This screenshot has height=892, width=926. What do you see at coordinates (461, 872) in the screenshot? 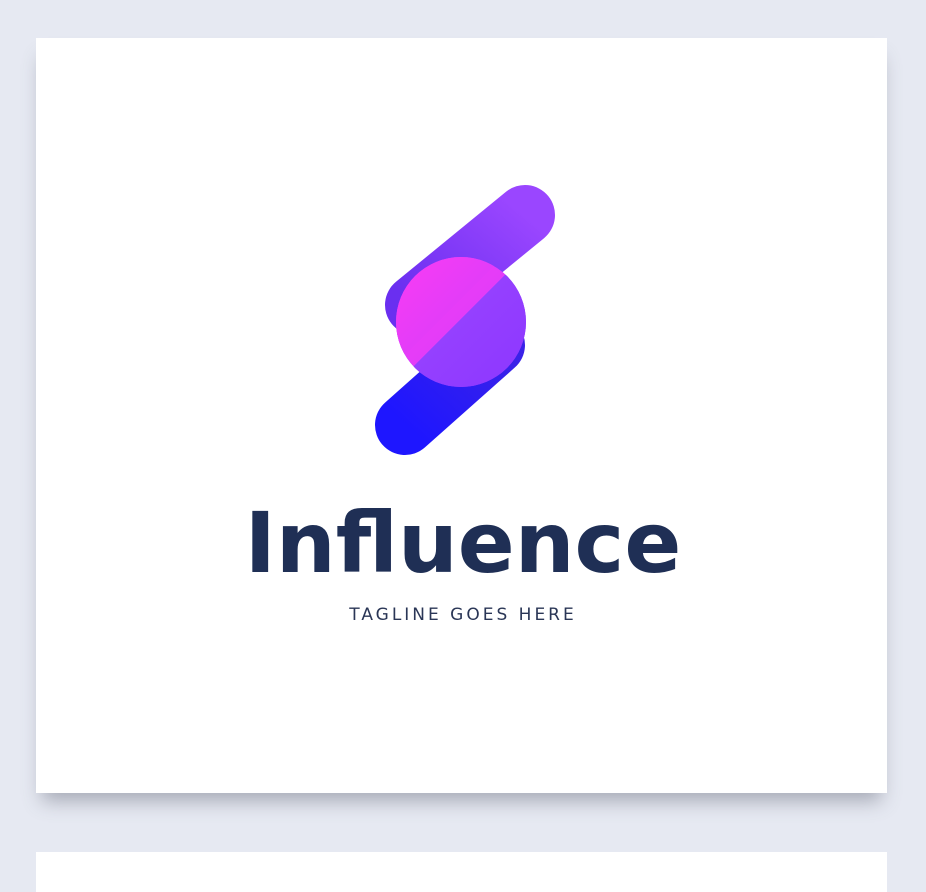
I see `next-card-edge` at bounding box center [461, 872].